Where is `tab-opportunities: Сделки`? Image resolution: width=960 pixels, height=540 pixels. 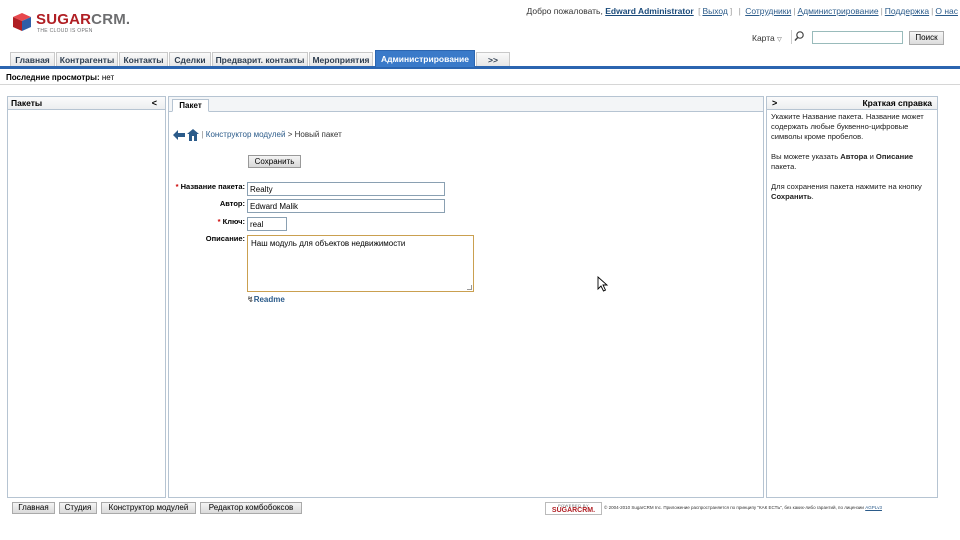 tab-opportunities: Сделки is located at coordinates (190, 59).